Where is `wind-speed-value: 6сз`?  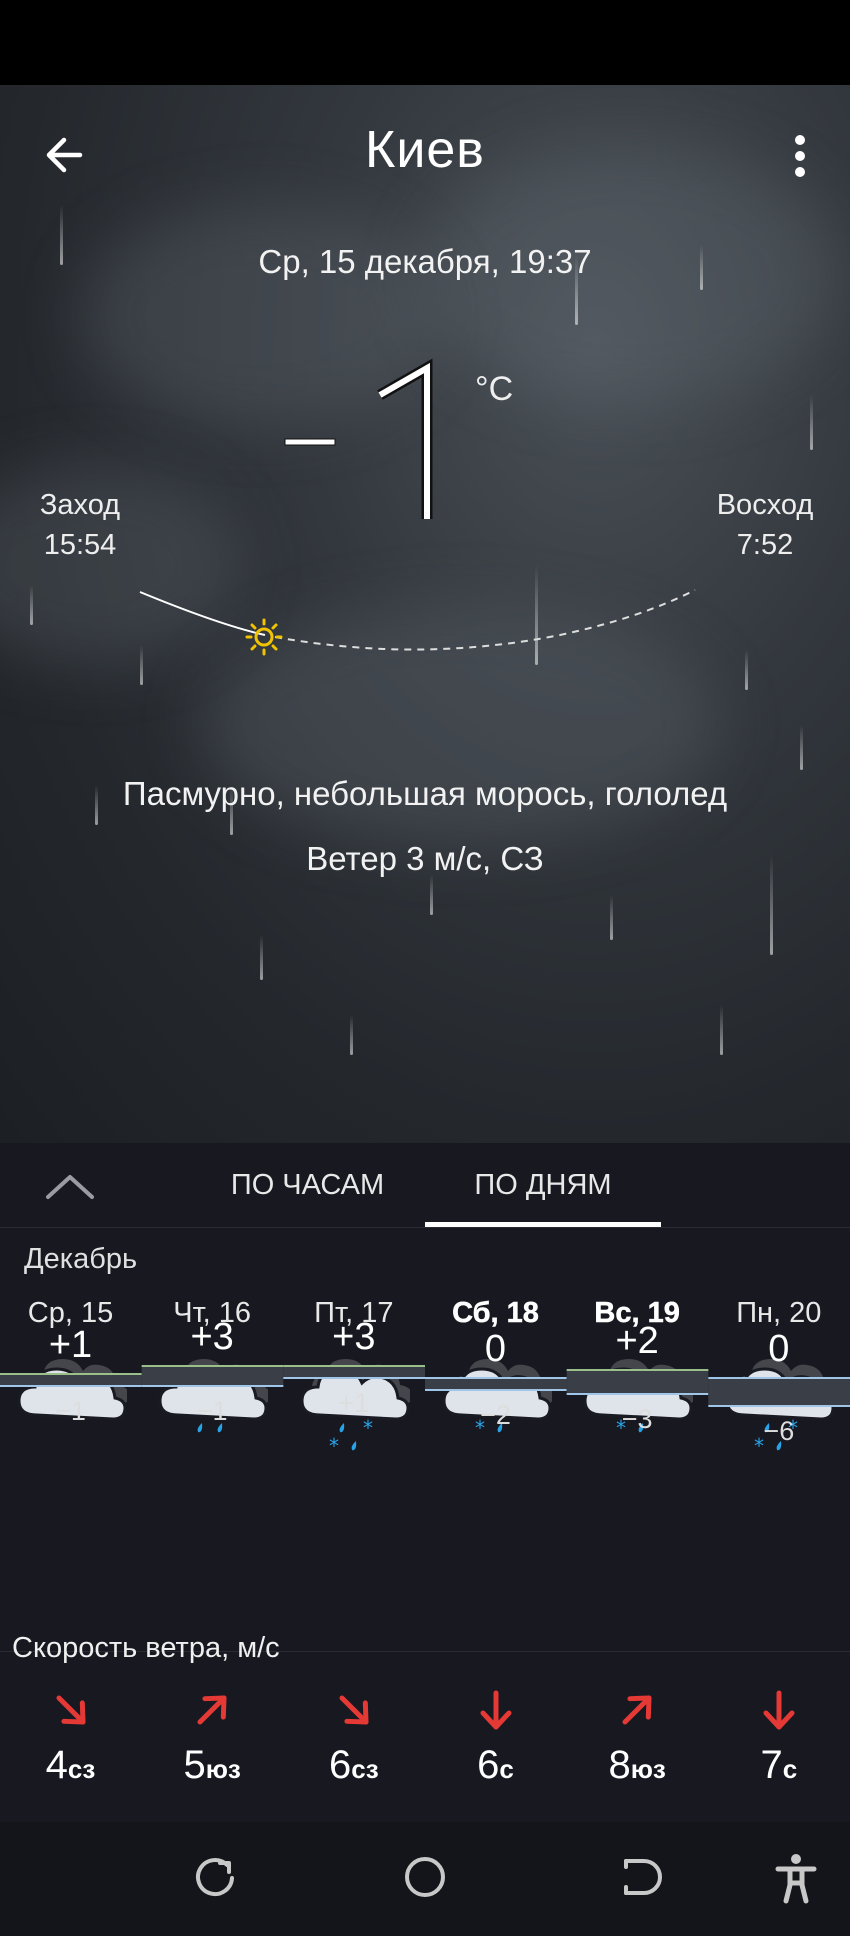
wind-speed-value: 6сз is located at coordinates (353, 1765).